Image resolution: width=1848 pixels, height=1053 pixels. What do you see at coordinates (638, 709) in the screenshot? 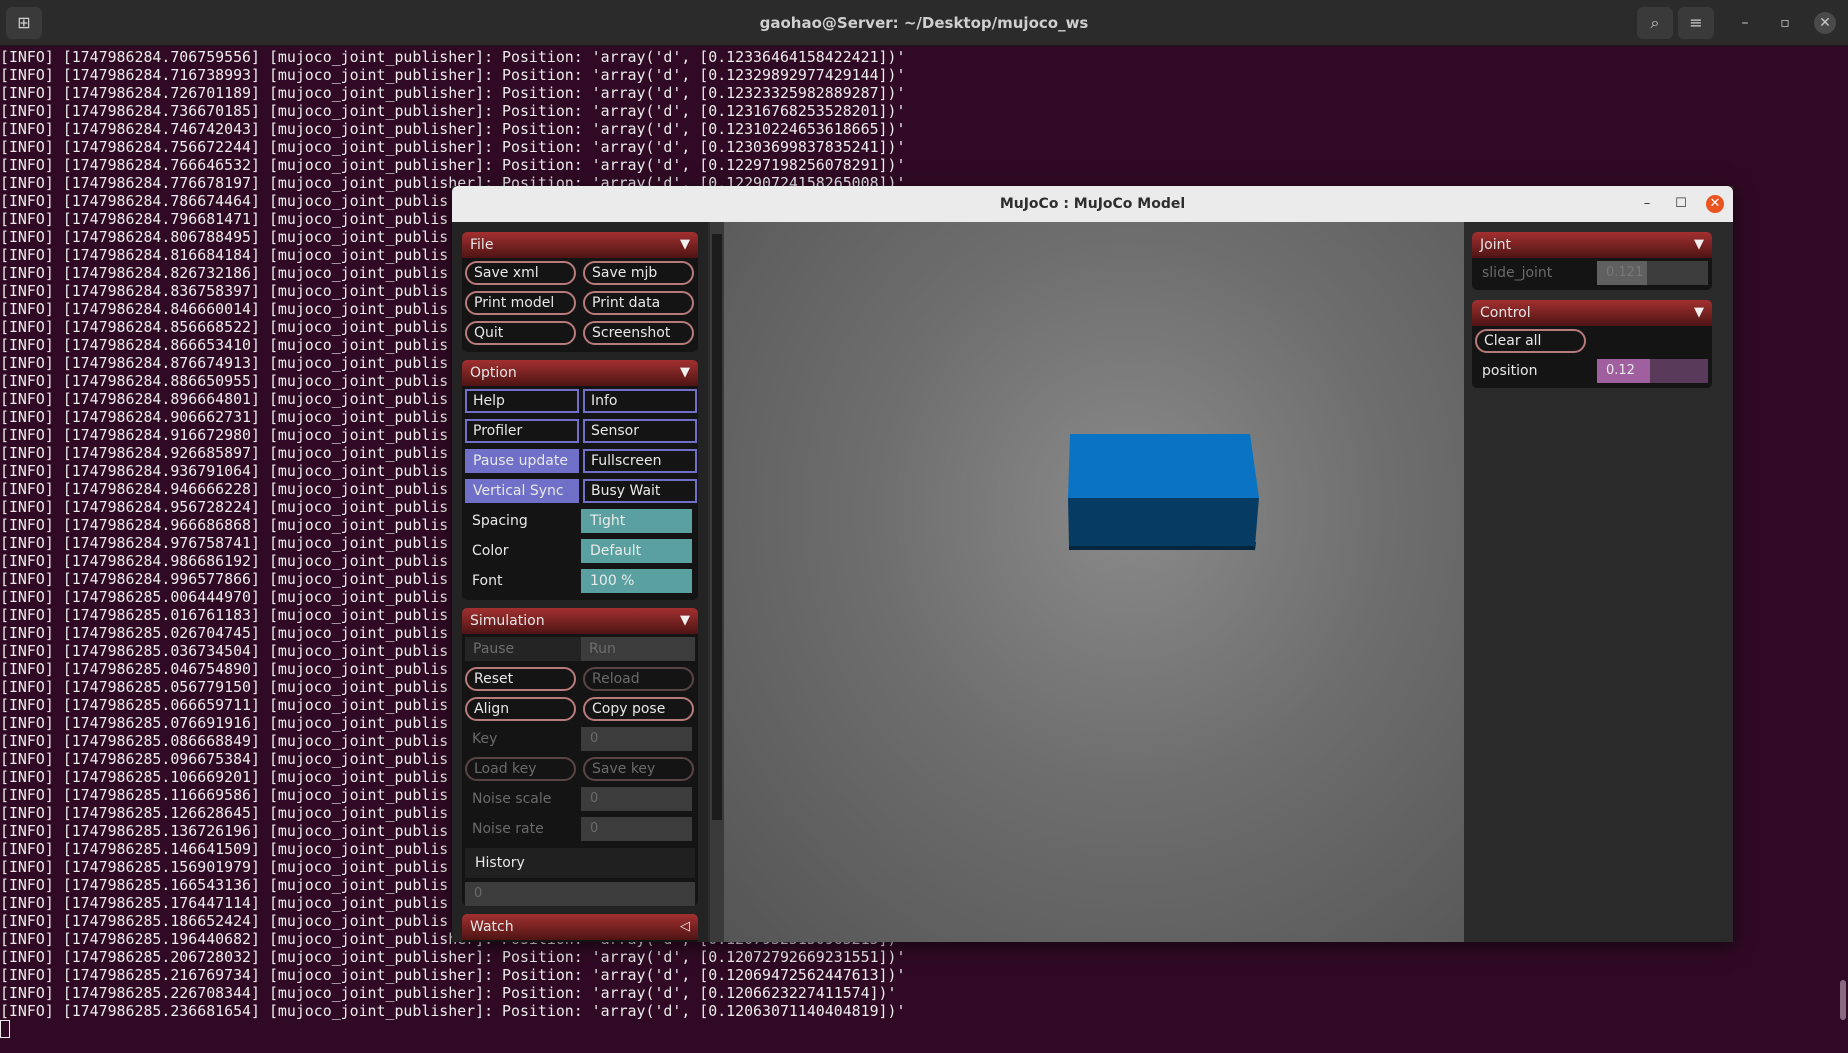
I see `copy-pose-button: Copy pose` at bounding box center [638, 709].